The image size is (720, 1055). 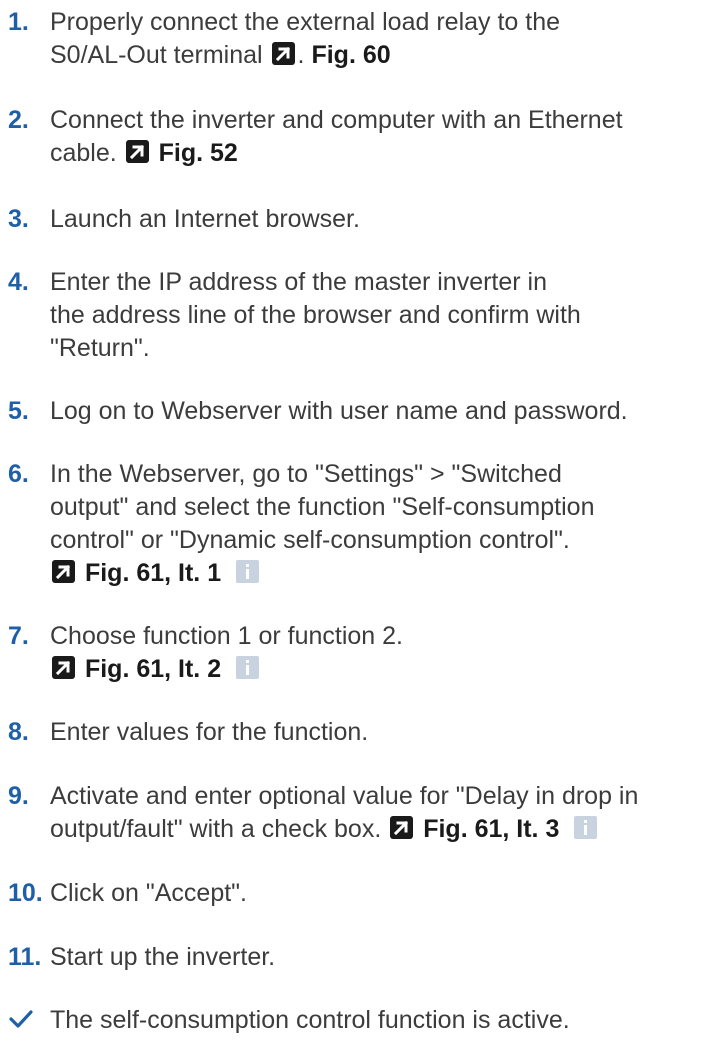 I want to click on step-text: Choose function 1 or function 2., so click(x=227, y=636).